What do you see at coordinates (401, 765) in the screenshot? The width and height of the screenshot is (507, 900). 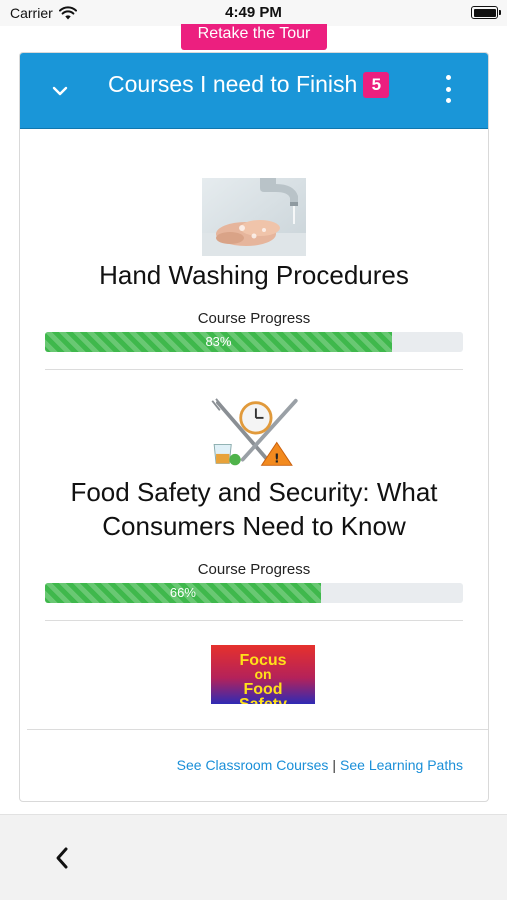 I see `see-learning-paths-link: See Learning Paths` at bounding box center [401, 765].